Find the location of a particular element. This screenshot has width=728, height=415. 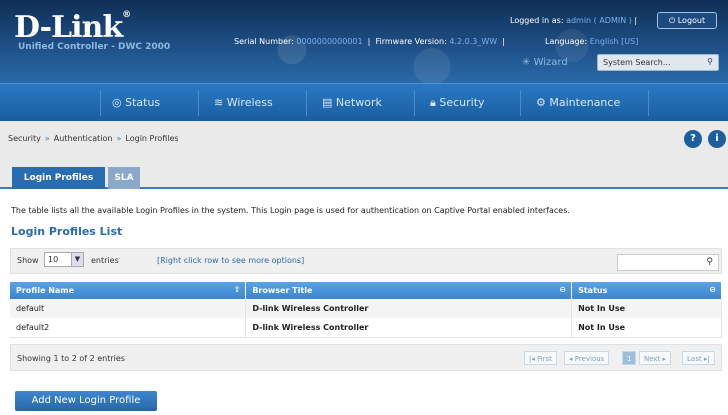

right-click-hint: [Right click row to see more options] is located at coordinates (231, 260).